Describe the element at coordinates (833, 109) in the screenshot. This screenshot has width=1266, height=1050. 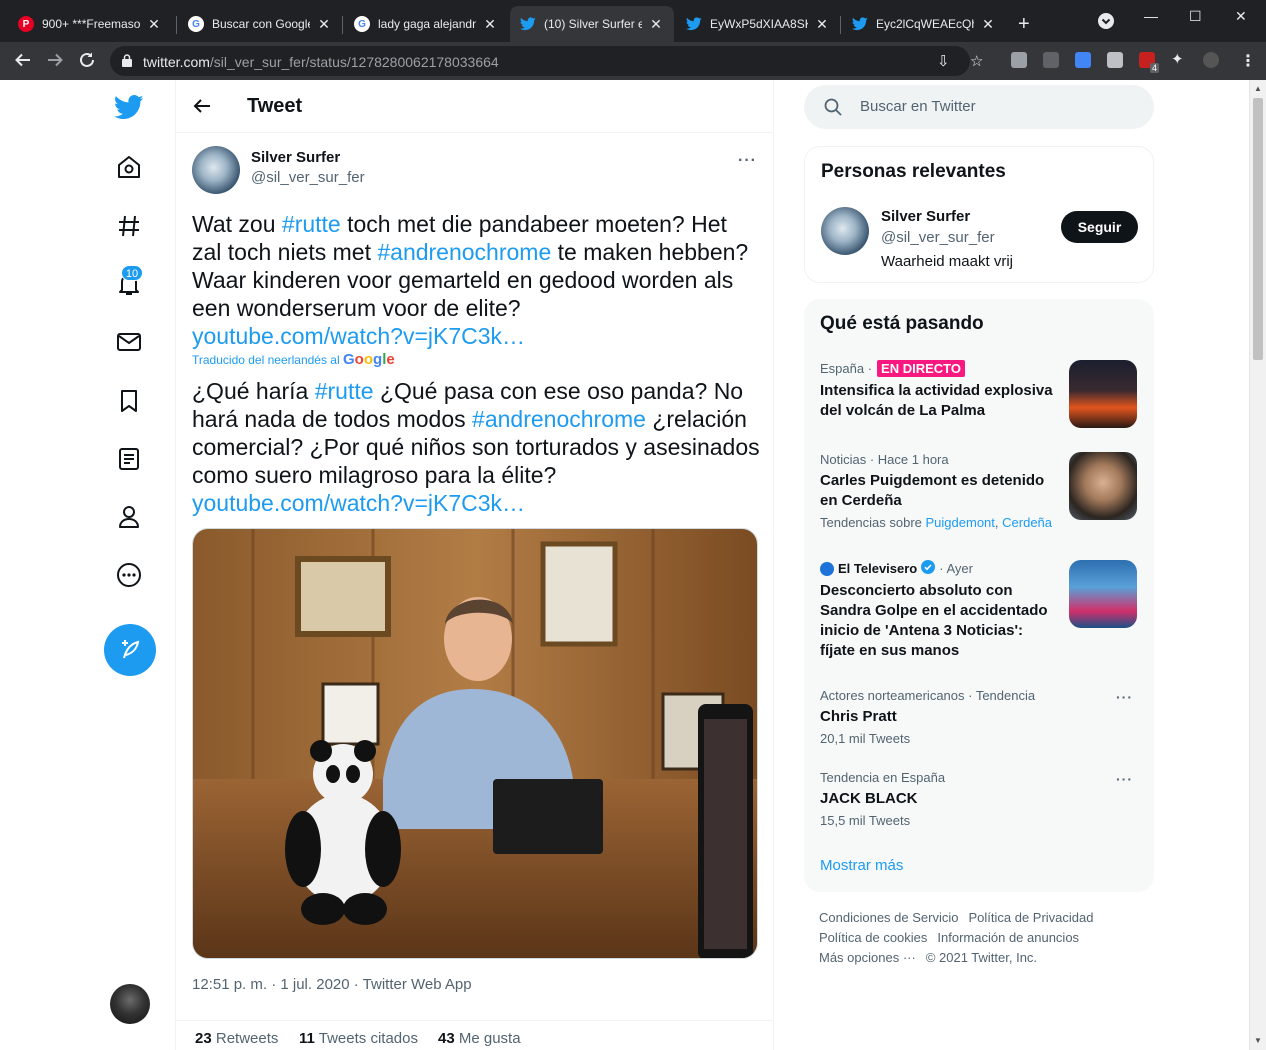
I see `search-icon` at that location.